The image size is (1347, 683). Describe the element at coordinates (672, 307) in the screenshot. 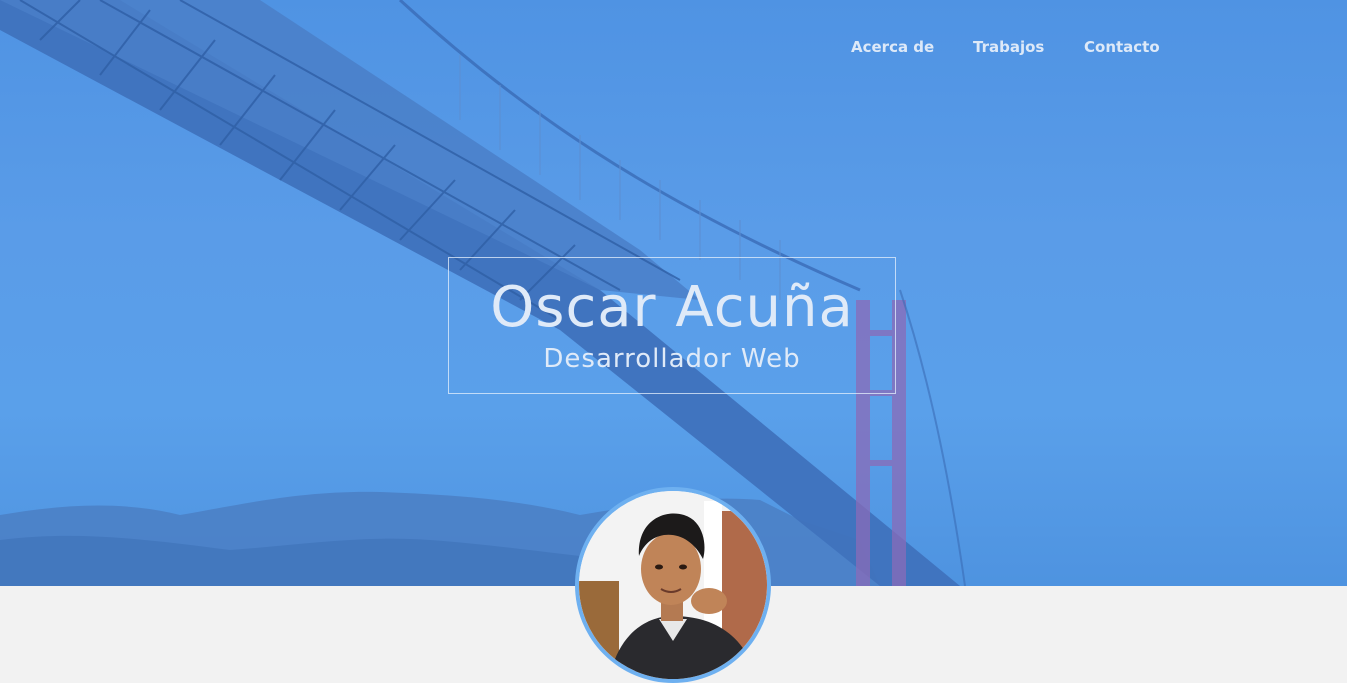

I see `hero-name: Oscar Acuña` at that location.